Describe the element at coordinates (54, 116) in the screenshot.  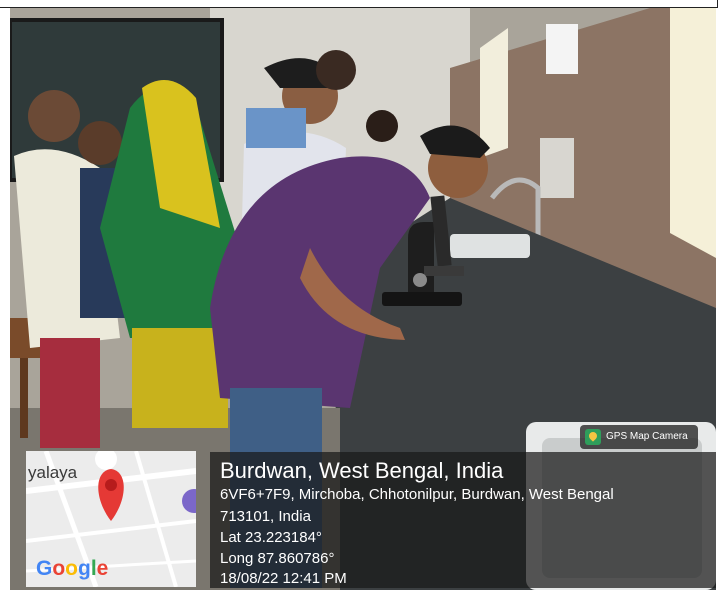
I see `person-left-head` at that location.